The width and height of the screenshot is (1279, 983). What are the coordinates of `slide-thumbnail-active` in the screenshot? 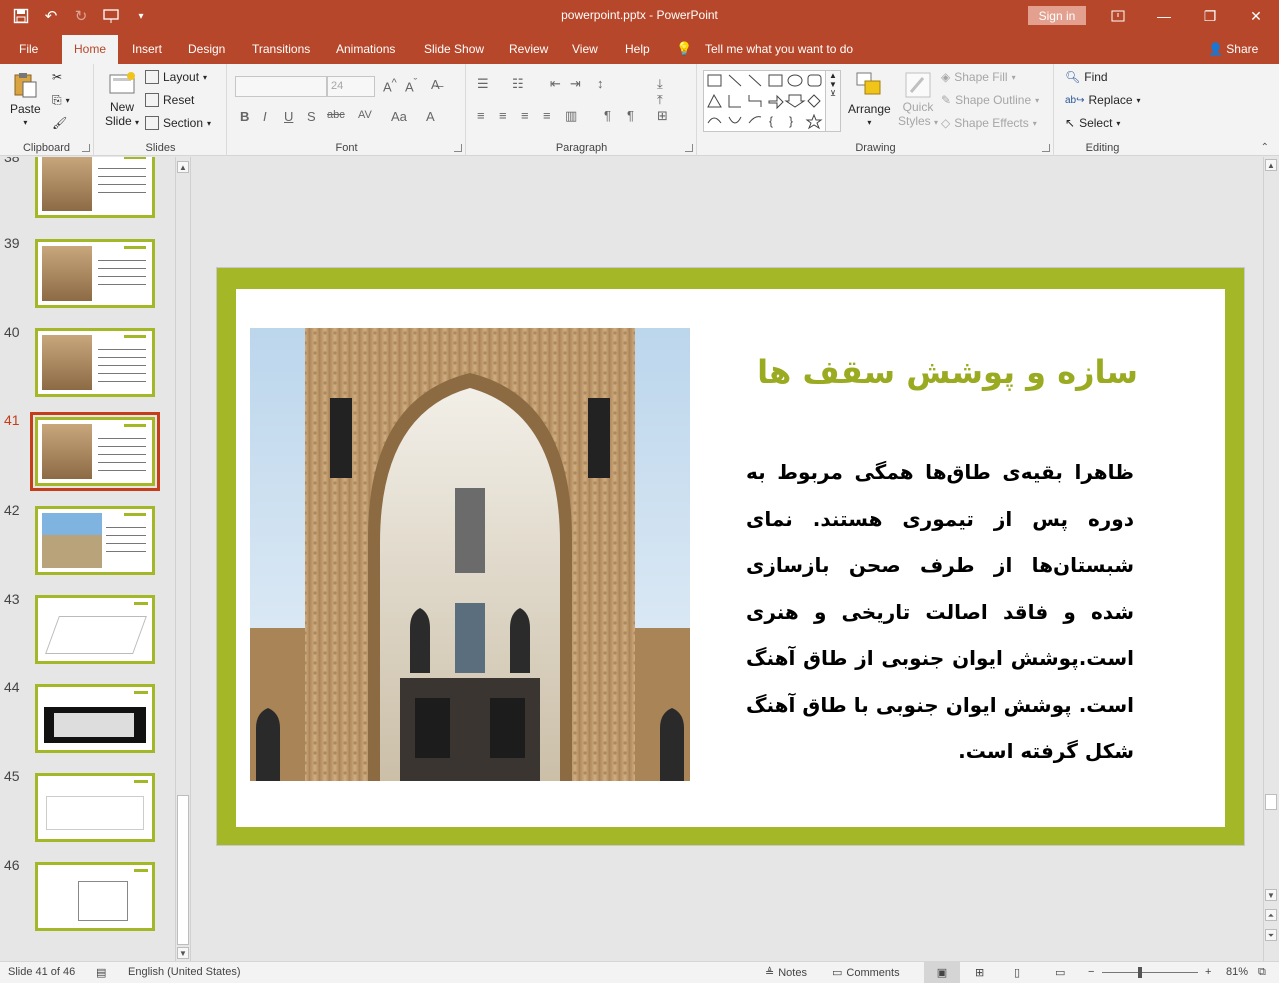 It's located at (95, 451).